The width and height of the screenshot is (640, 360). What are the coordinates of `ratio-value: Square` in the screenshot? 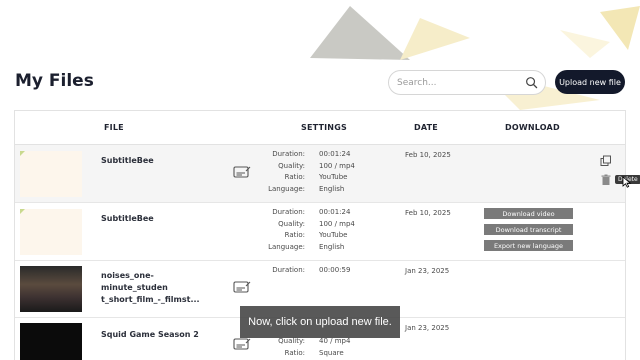 It's located at (331, 352).